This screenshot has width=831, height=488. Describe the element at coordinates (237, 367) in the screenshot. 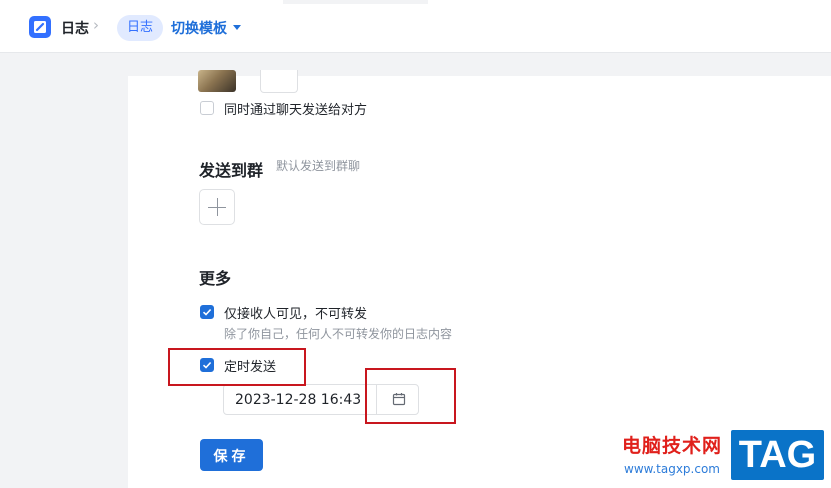

I see `highlight-box-scheduled-send` at that location.